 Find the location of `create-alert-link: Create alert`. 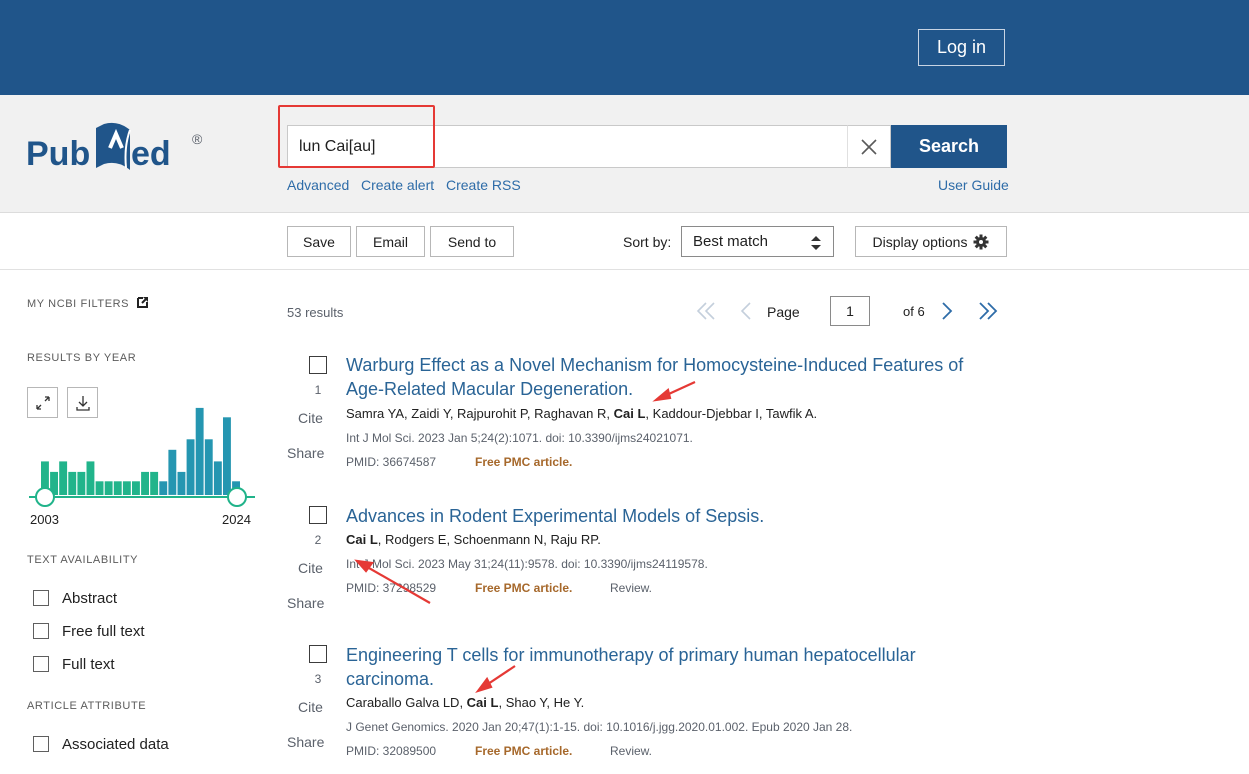

create-alert-link: Create alert is located at coordinates (397, 185).